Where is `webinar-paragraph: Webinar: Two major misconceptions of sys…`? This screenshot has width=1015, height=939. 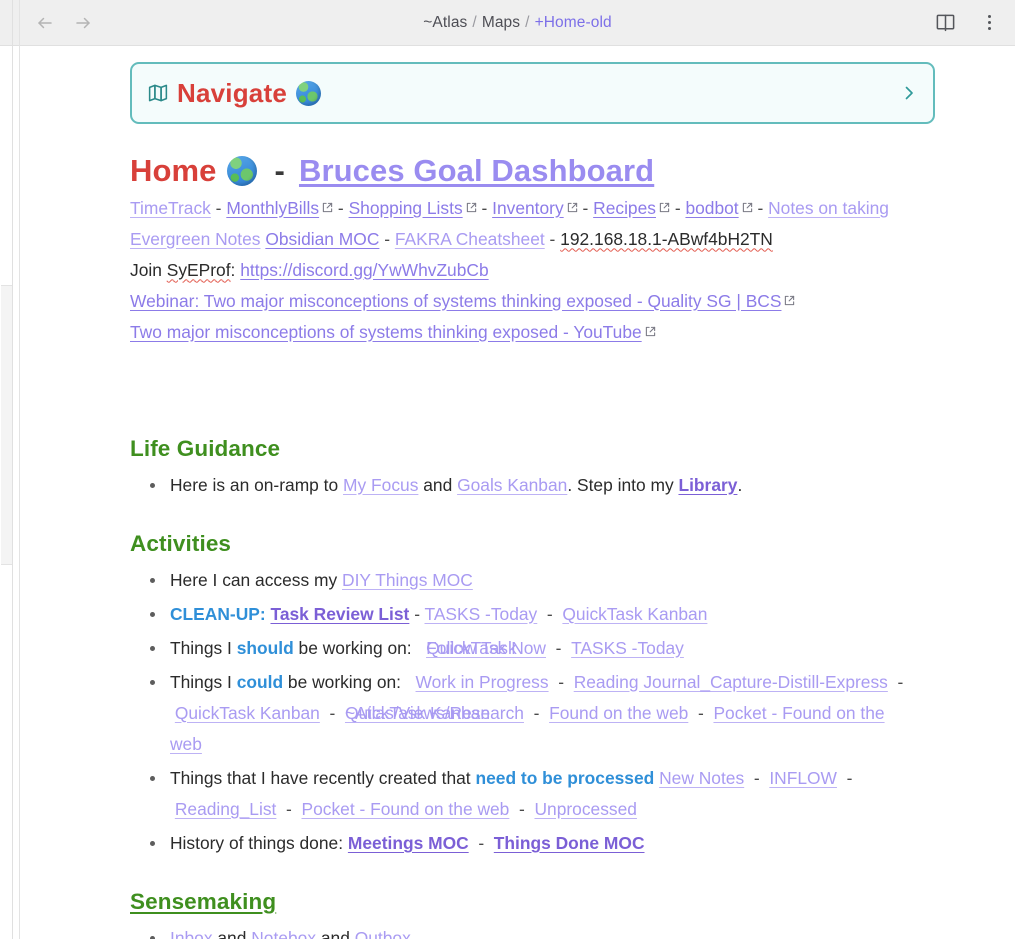 webinar-paragraph: Webinar: Two major misconceptions of sys… is located at coordinates (525, 301).